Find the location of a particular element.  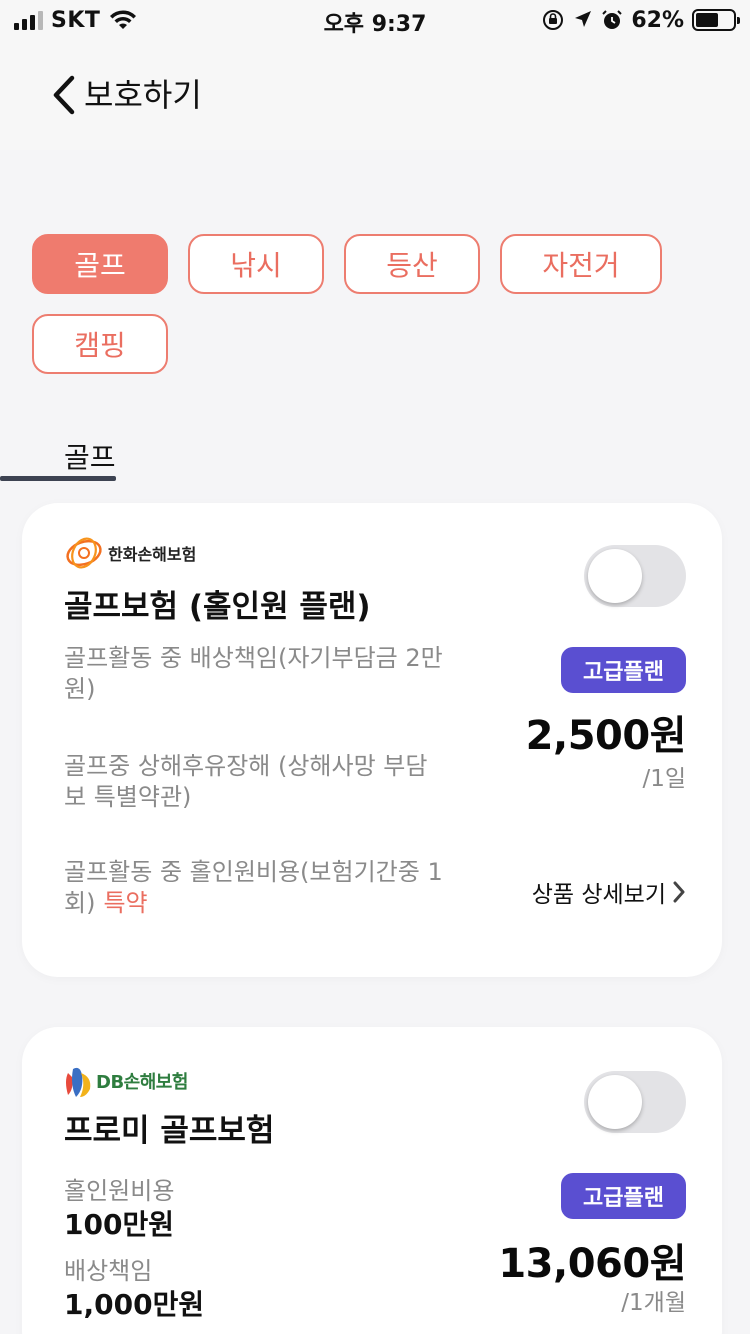

category-chip-fishing: 낚시 is located at coordinates (256, 264).